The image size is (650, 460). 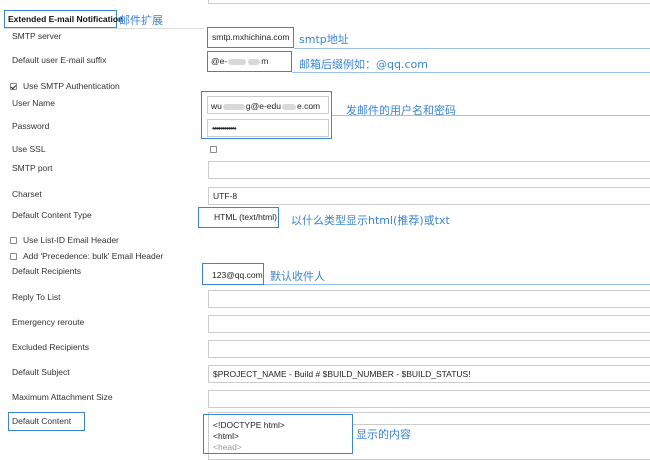 What do you see at coordinates (13, 240) in the screenshot?
I see `list-id-checkbox` at bounding box center [13, 240].